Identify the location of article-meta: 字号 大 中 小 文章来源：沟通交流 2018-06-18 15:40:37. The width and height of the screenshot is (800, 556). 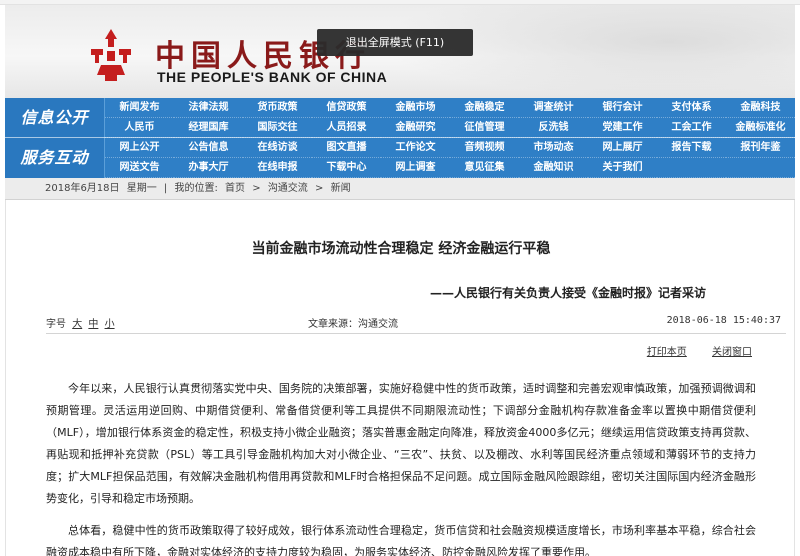
(418, 323).